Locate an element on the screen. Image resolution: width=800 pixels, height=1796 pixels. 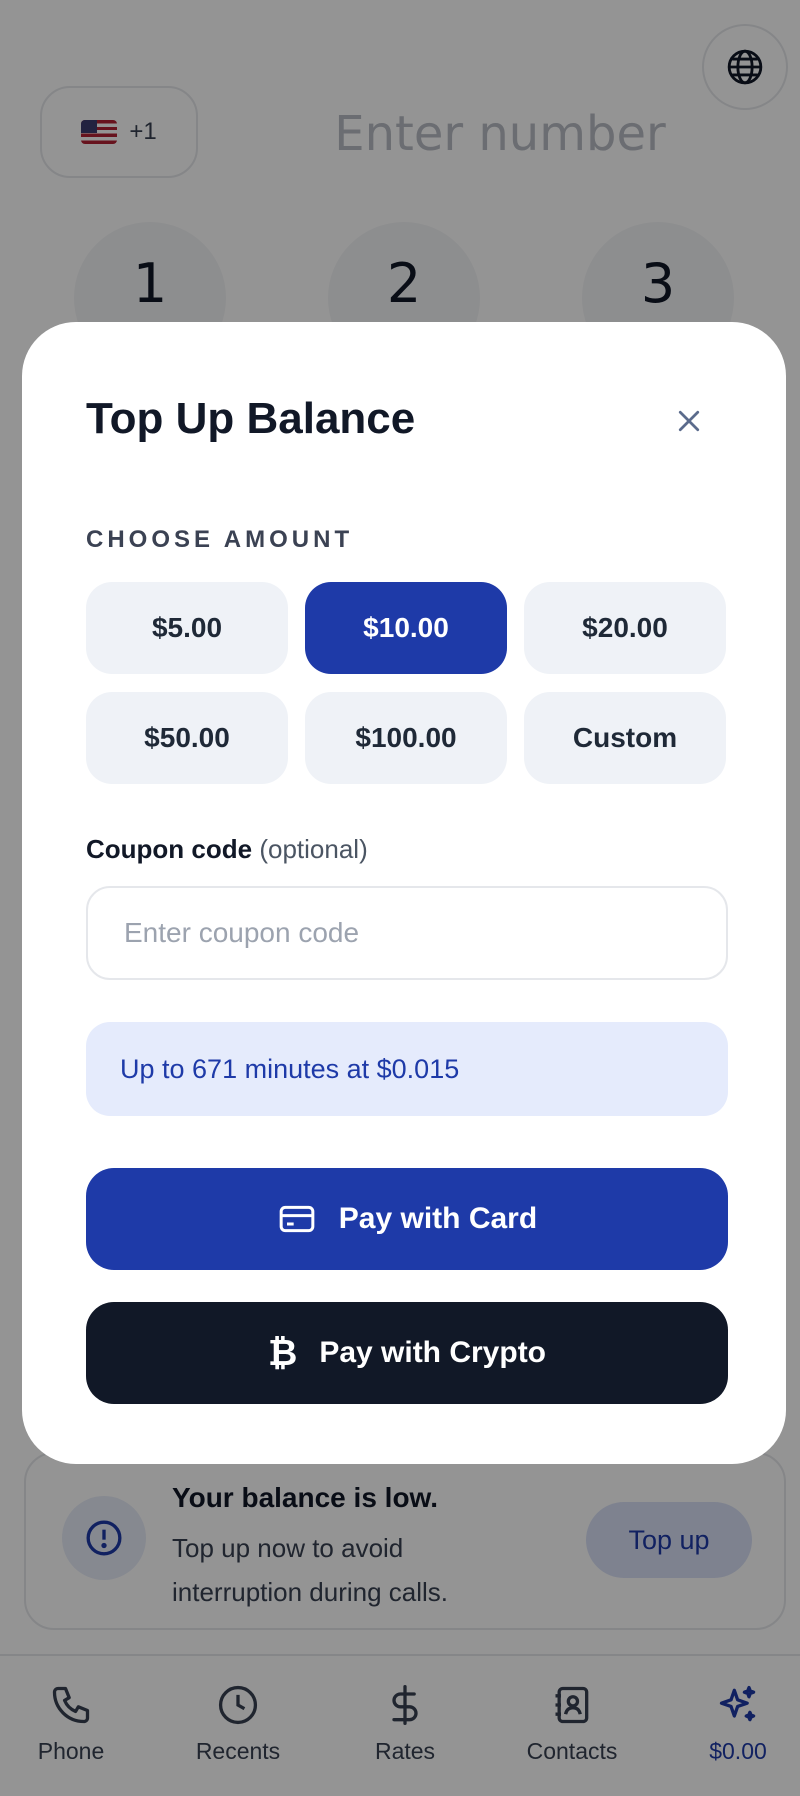
amount-option-custom: Custom is located at coordinates (625, 738).